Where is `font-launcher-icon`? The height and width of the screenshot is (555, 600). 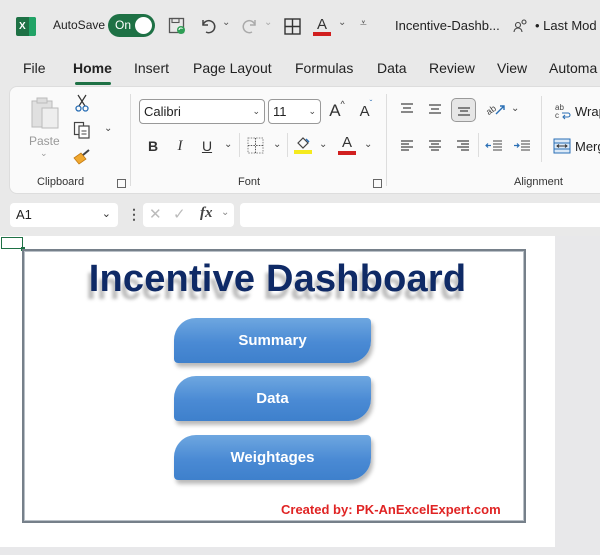 font-launcher-icon is located at coordinates (377, 183).